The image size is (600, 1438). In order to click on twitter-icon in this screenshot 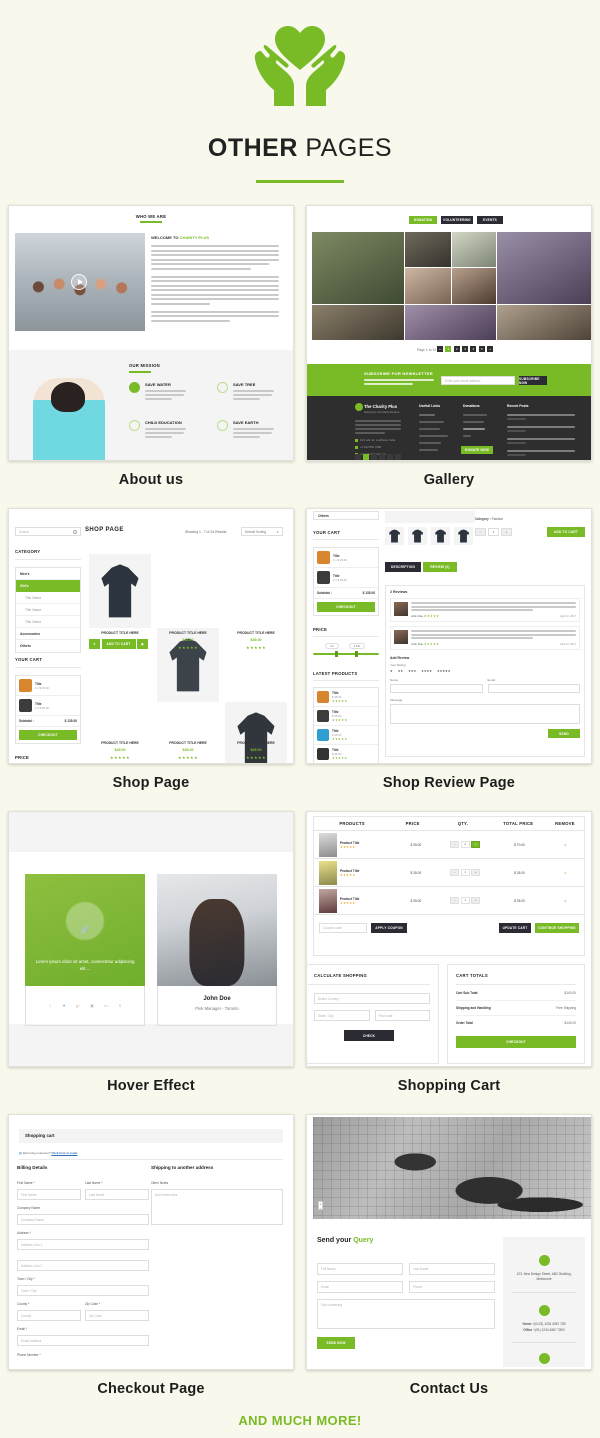, I will do `click(366, 457)`.